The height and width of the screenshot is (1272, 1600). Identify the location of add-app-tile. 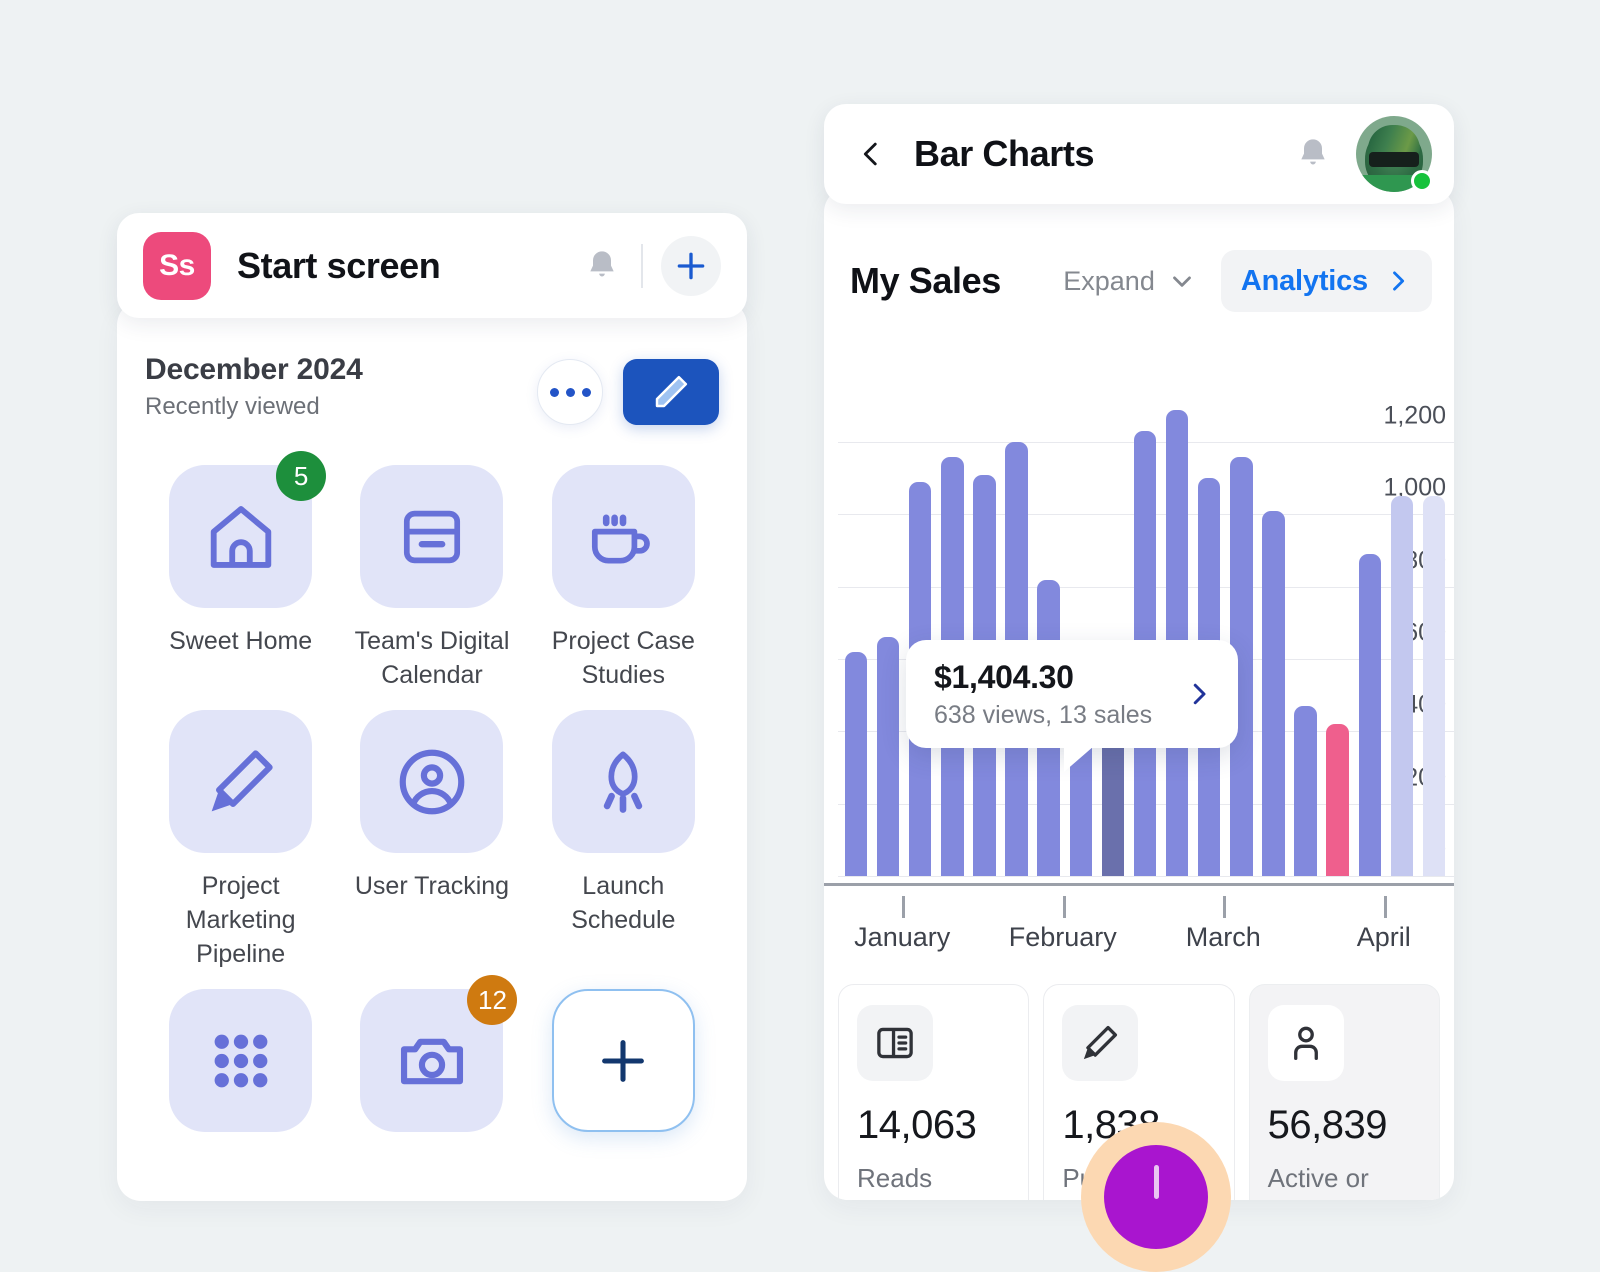
(623, 1060).